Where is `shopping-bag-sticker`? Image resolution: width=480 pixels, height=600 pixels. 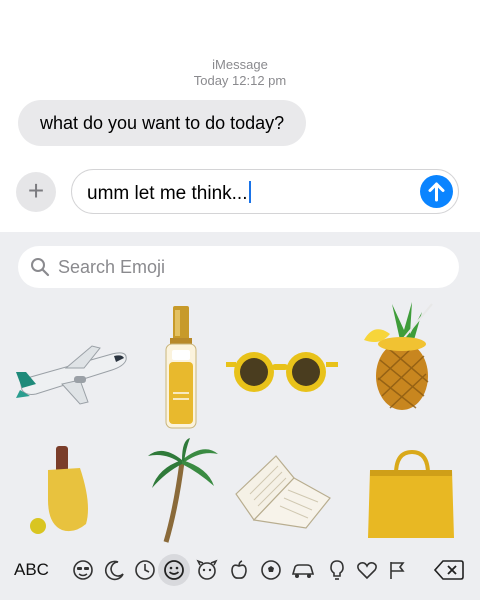
shopping-bag-sticker is located at coordinates (412, 496).